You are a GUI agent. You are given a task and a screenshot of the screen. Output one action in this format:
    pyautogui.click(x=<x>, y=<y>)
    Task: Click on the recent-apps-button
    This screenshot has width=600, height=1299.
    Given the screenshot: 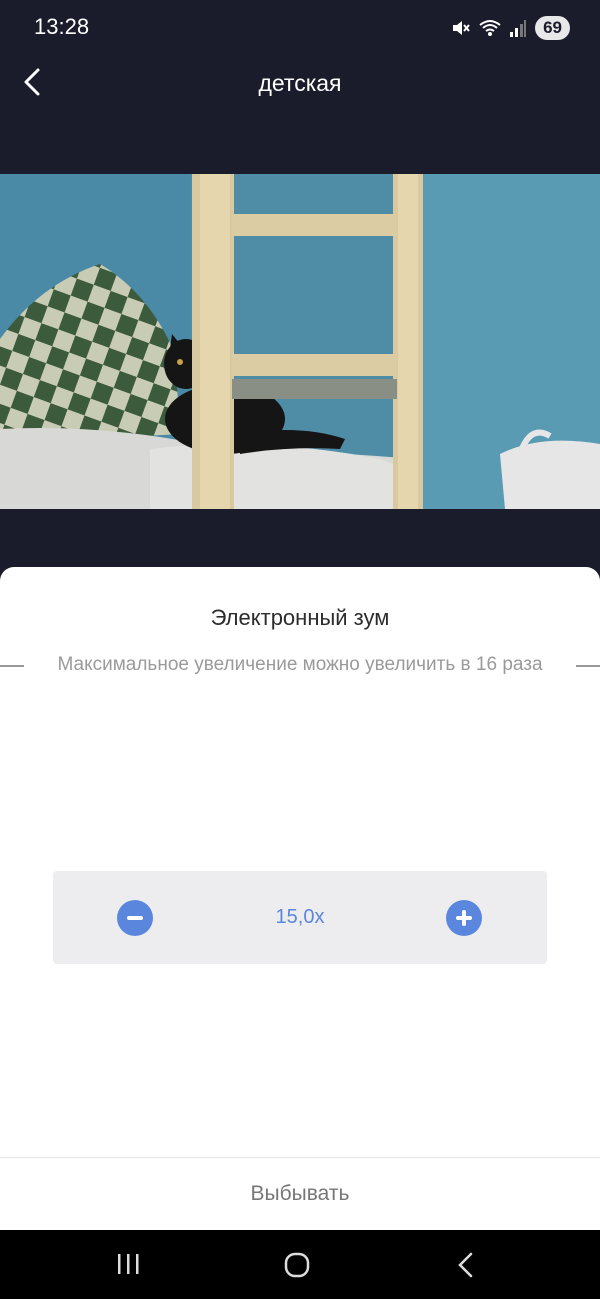 What is the action you would take?
    pyautogui.click(x=128, y=1265)
    